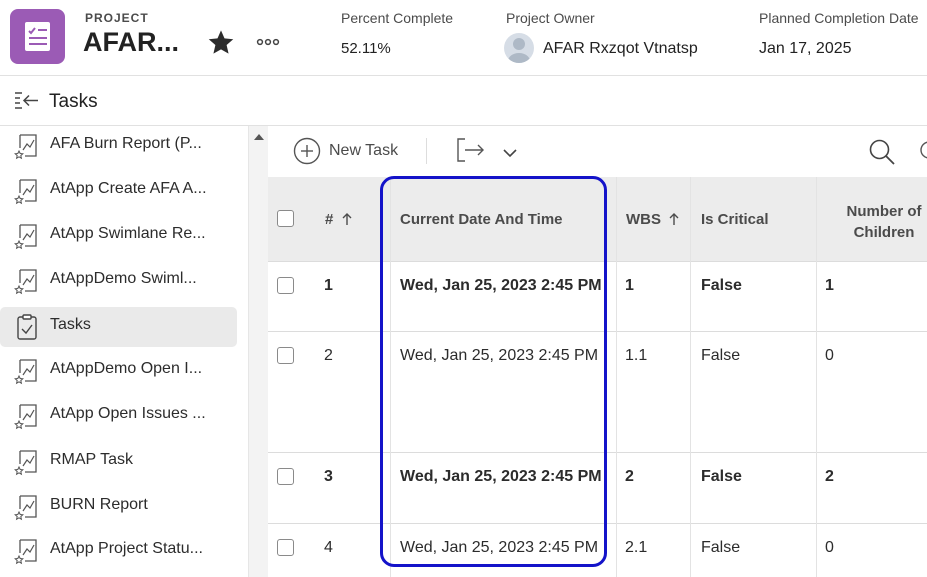 Image resolution: width=927 pixels, height=577 pixels. I want to click on chevron-down-icon, so click(510, 154).